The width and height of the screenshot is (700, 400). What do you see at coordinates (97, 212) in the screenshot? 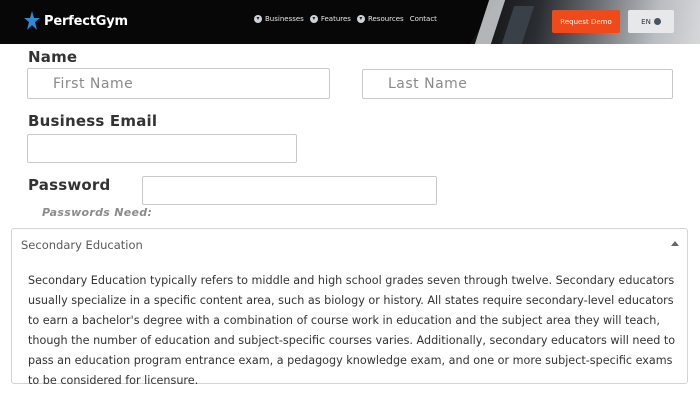
I see `password-requirements-hint: Passwords Need:` at bounding box center [97, 212].